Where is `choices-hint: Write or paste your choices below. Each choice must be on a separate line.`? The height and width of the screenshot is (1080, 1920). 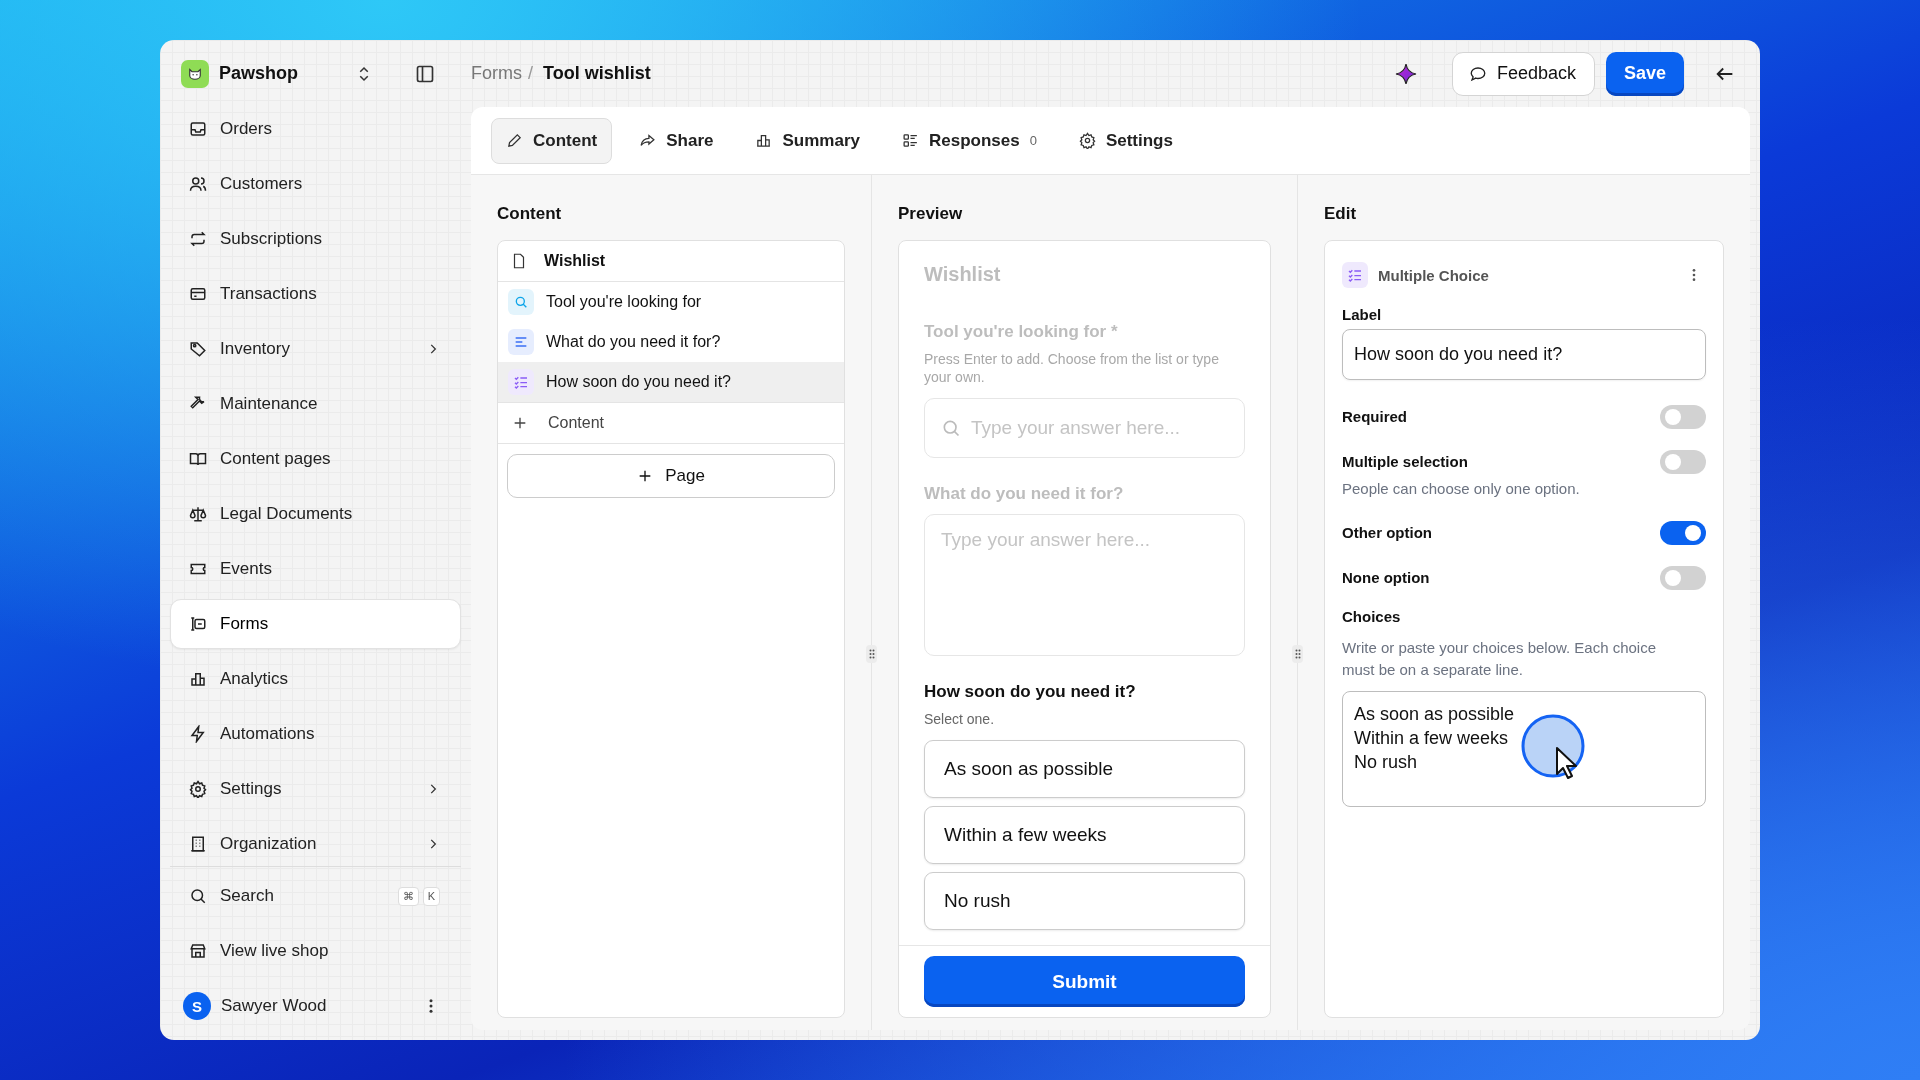
choices-hint: Write or paste your choices below. Each choice must be on a separate line. is located at coordinates (1500, 659).